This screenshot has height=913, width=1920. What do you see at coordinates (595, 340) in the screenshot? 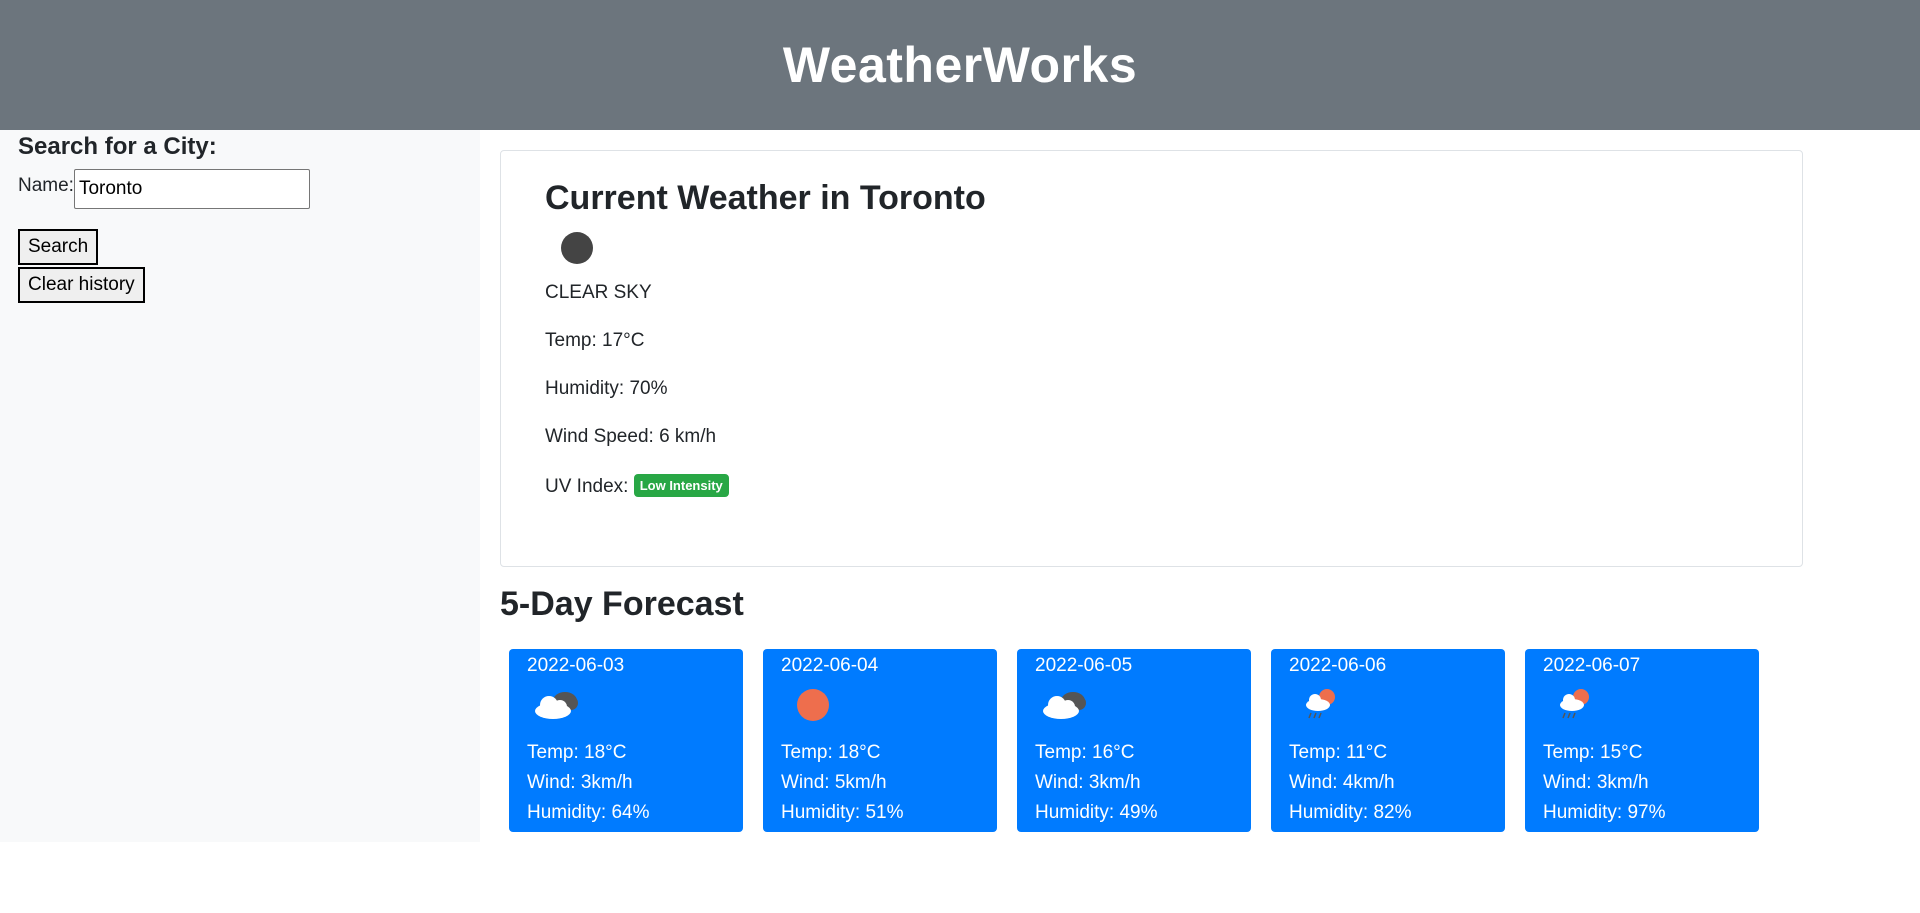
I see `current-temp: Temp: 17°C` at bounding box center [595, 340].